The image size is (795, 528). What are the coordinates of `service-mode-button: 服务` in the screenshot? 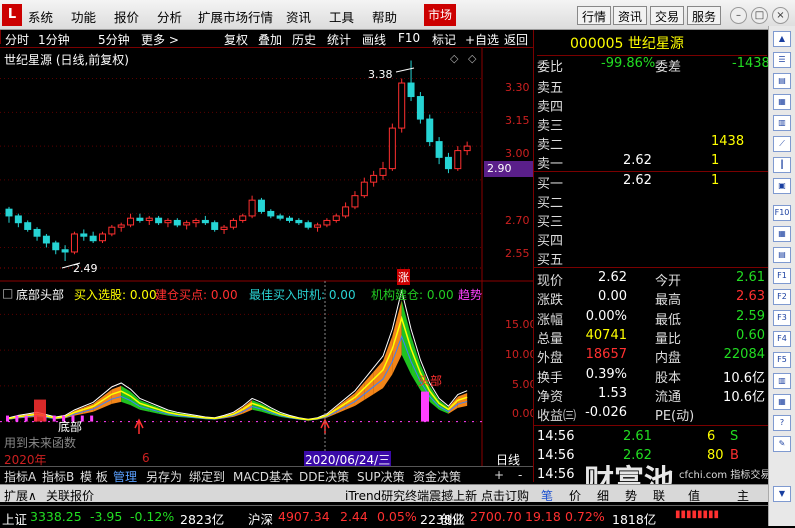 It's located at (704, 15).